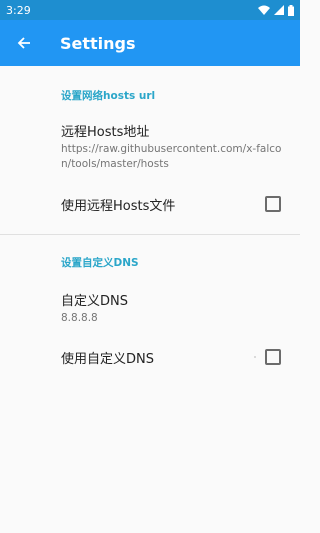 This screenshot has width=320, height=533. Describe the element at coordinates (18, 10) in the screenshot. I see `status-time: 3:29` at that location.